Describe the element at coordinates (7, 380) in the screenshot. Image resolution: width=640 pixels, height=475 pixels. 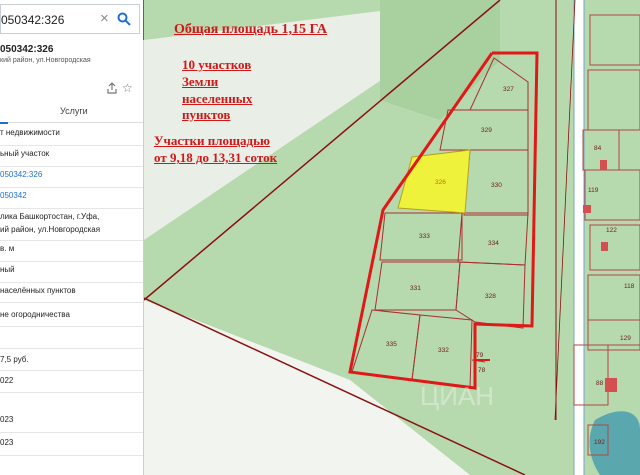
I see `info-row: 022` at that location.